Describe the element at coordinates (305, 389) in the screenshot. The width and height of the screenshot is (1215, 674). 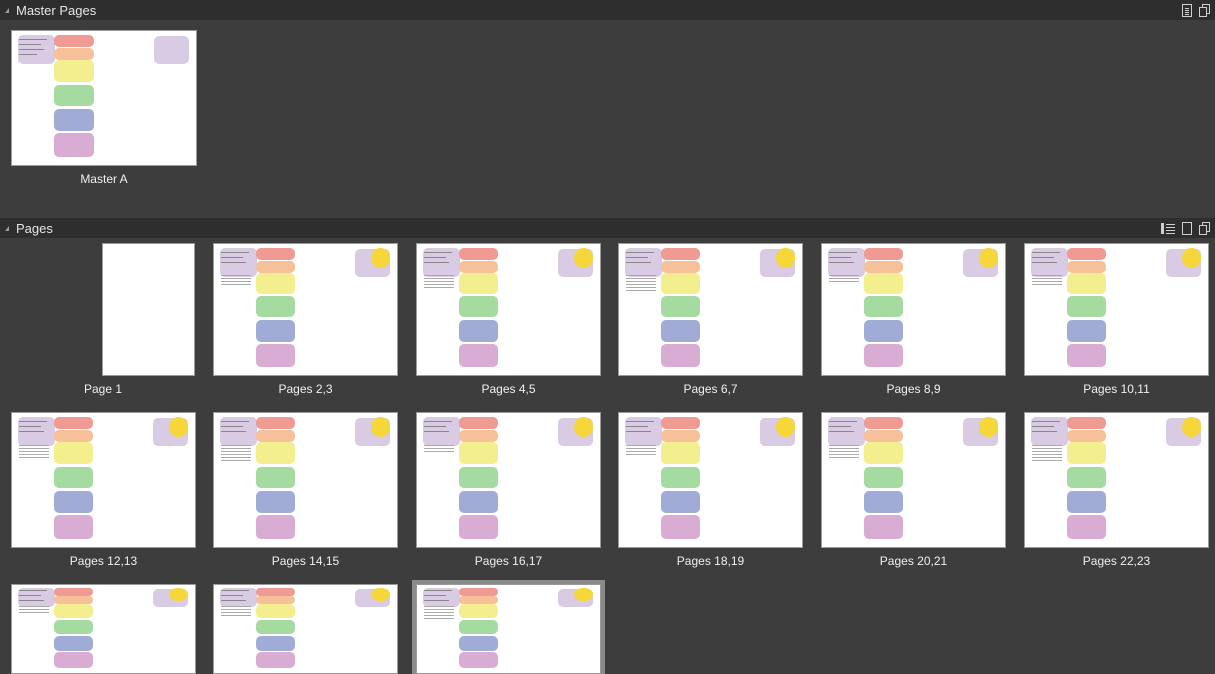
I see `spread-label: Pages 2,3` at that location.